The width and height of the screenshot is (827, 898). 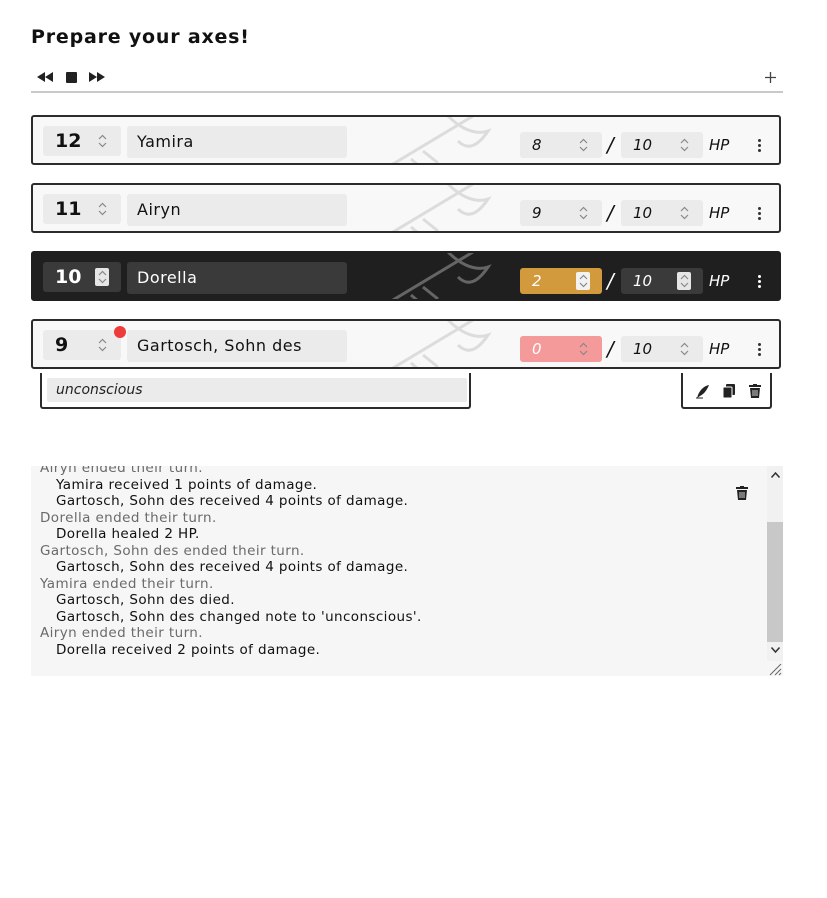 What do you see at coordinates (71, 77) in the screenshot?
I see `stop-icon` at bounding box center [71, 77].